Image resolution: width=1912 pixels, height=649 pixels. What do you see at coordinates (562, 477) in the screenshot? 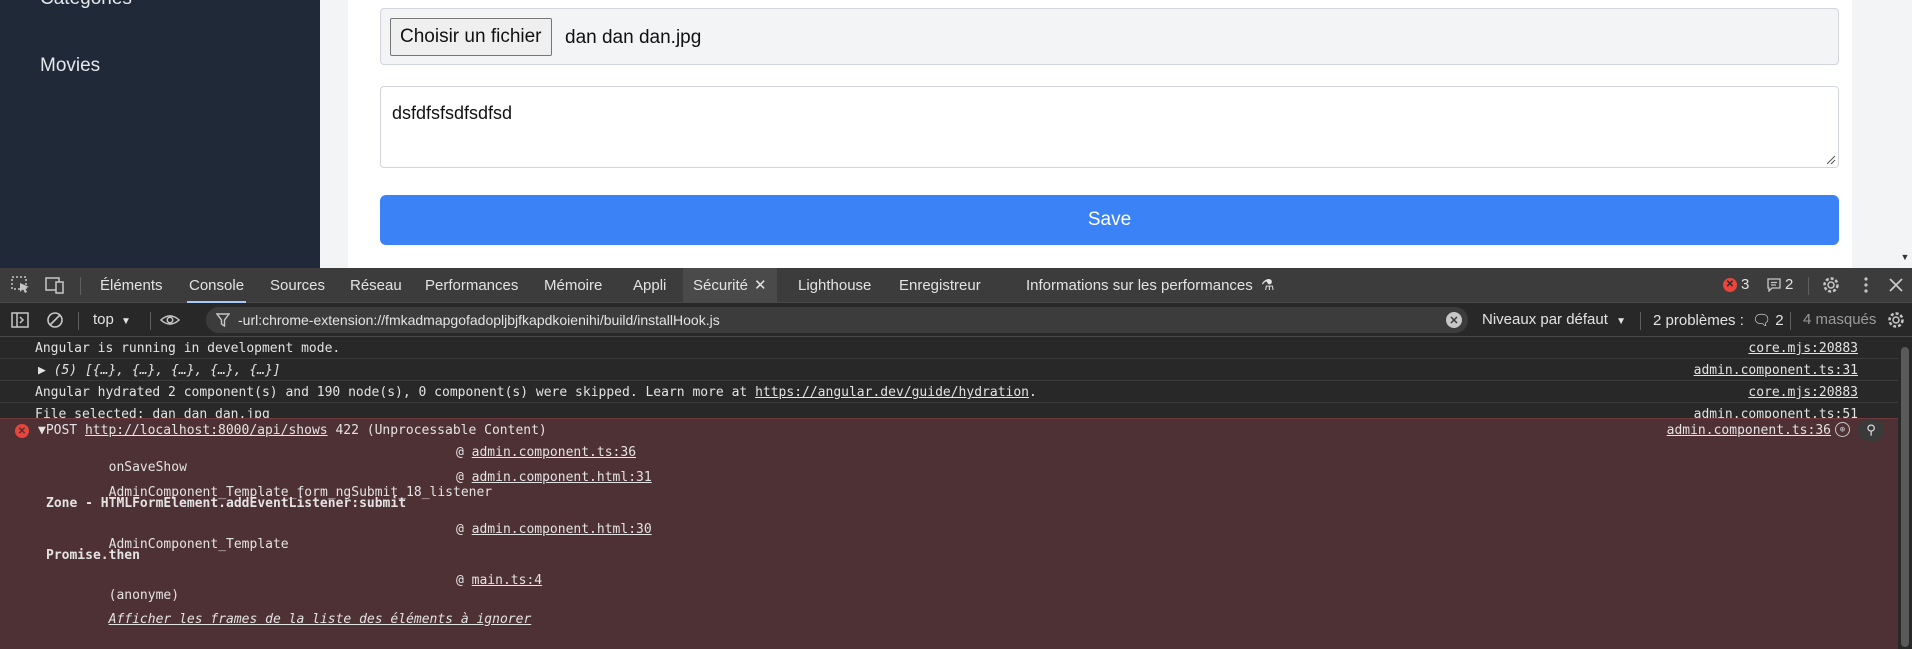
I see `stack-link: admin.component.html:31` at bounding box center [562, 477].